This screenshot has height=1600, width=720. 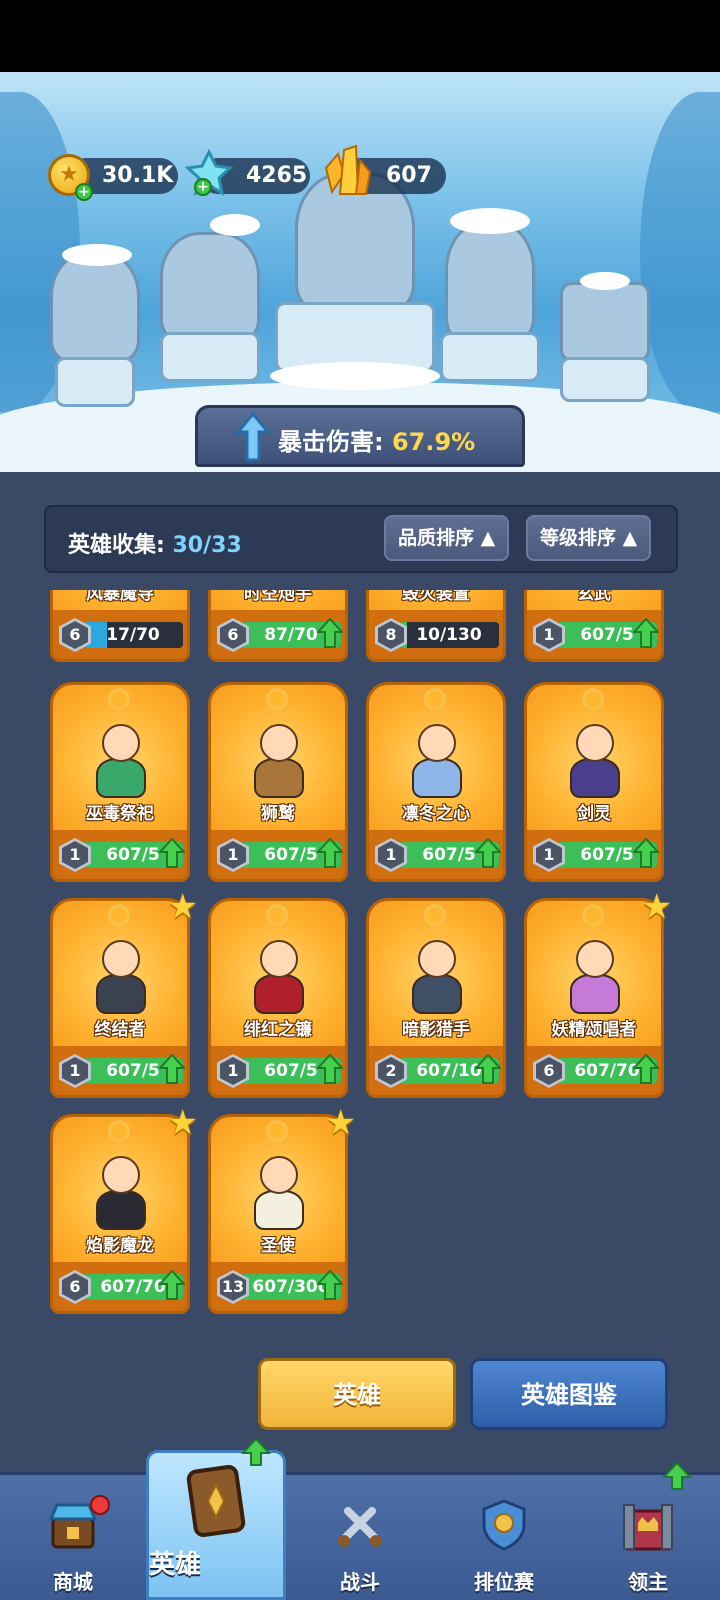 I want to click on hero-name: 狮鹫, so click(x=278, y=814).